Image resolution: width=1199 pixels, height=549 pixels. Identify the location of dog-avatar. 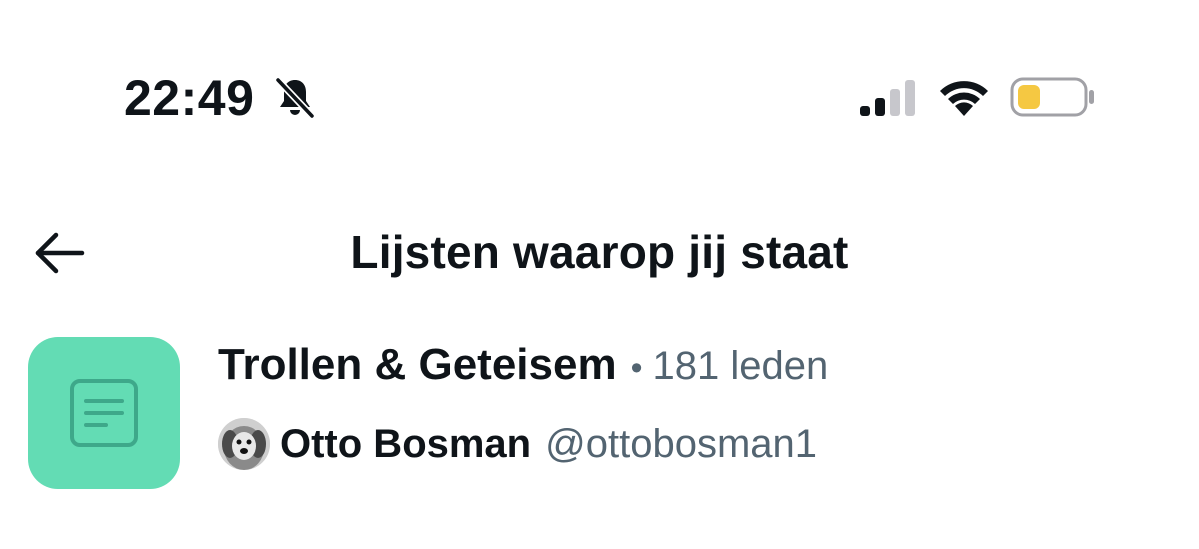
(244, 444).